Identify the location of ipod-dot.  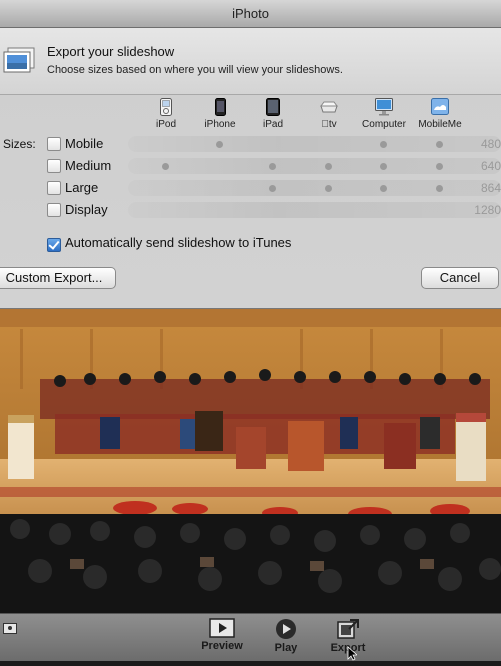
(165, 166).